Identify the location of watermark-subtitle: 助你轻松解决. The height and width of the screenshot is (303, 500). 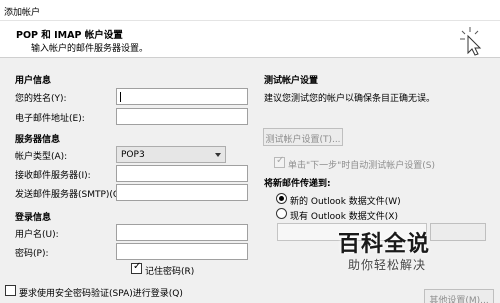
(387, 265).